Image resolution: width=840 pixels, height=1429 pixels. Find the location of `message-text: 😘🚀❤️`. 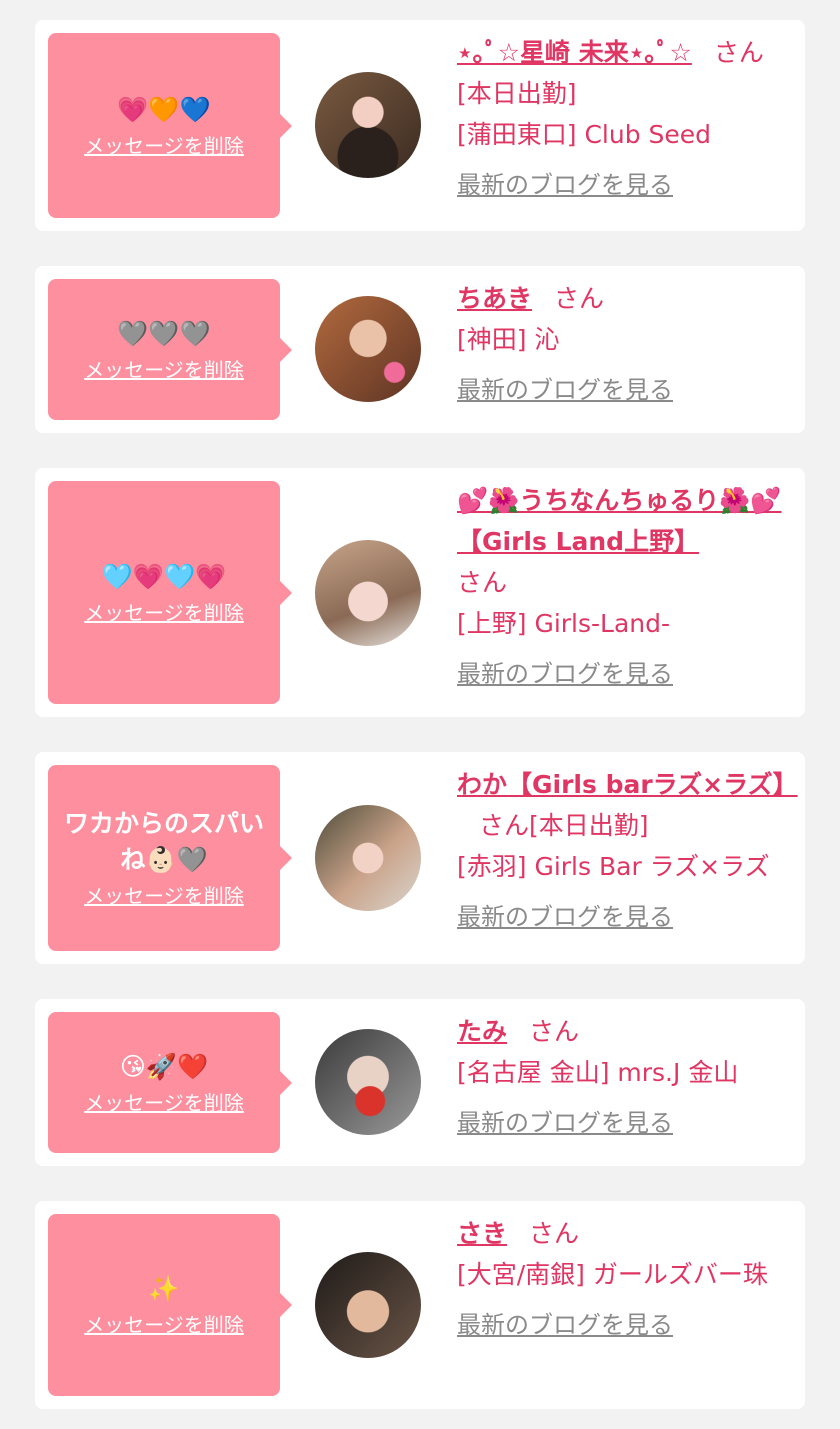

message-text: 😘🚀❤️ is located at coordinates (164, 1066).